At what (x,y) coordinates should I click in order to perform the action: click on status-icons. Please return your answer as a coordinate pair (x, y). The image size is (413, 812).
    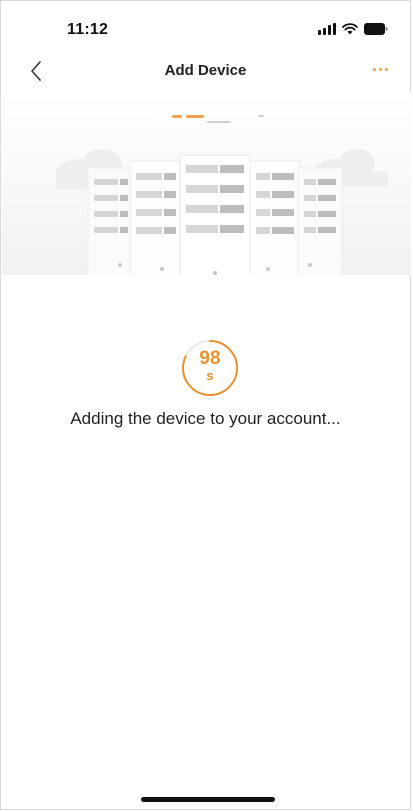
    Looking at the image, I should click on (353, 29).